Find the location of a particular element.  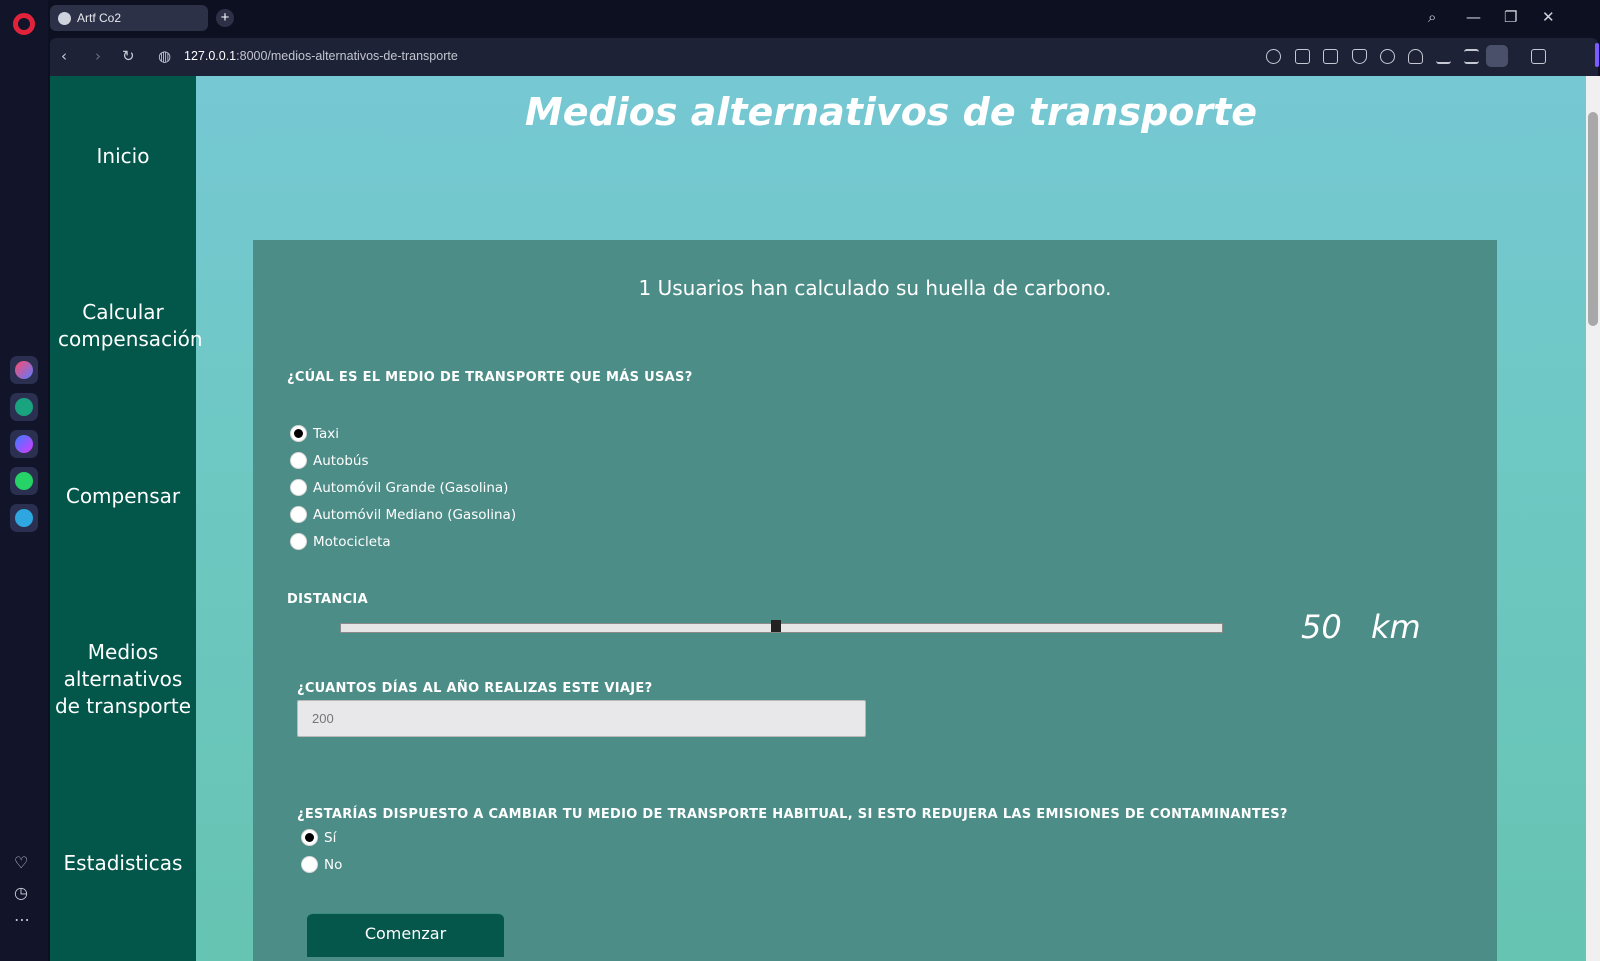

new-tab-button: + is located at coordinates (225, 18).